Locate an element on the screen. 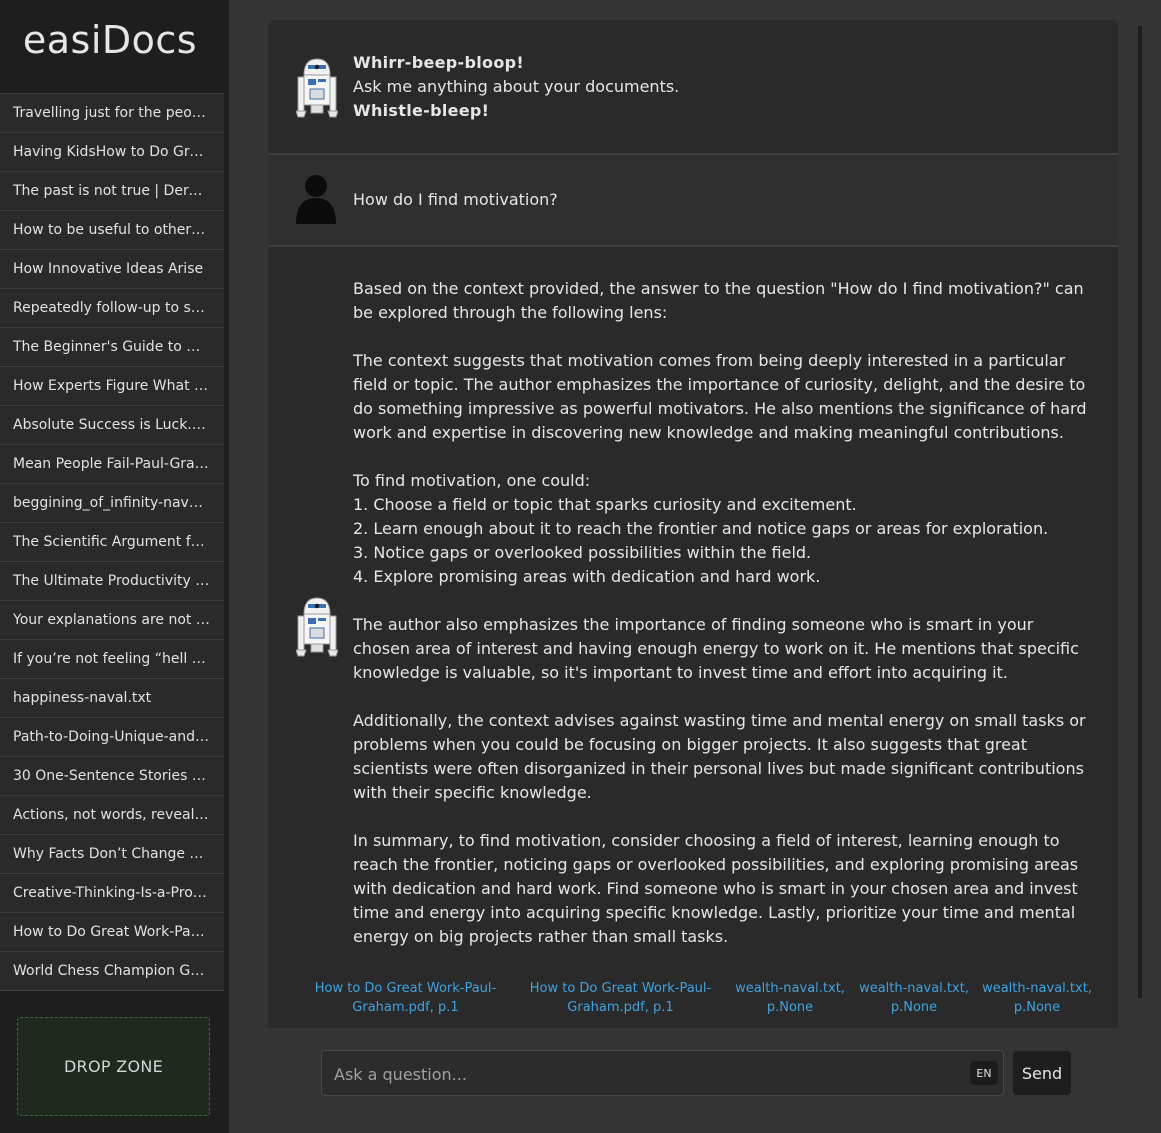  document-item: Mean People Fail-Paul-Graham is located at coordinates (112, 464).